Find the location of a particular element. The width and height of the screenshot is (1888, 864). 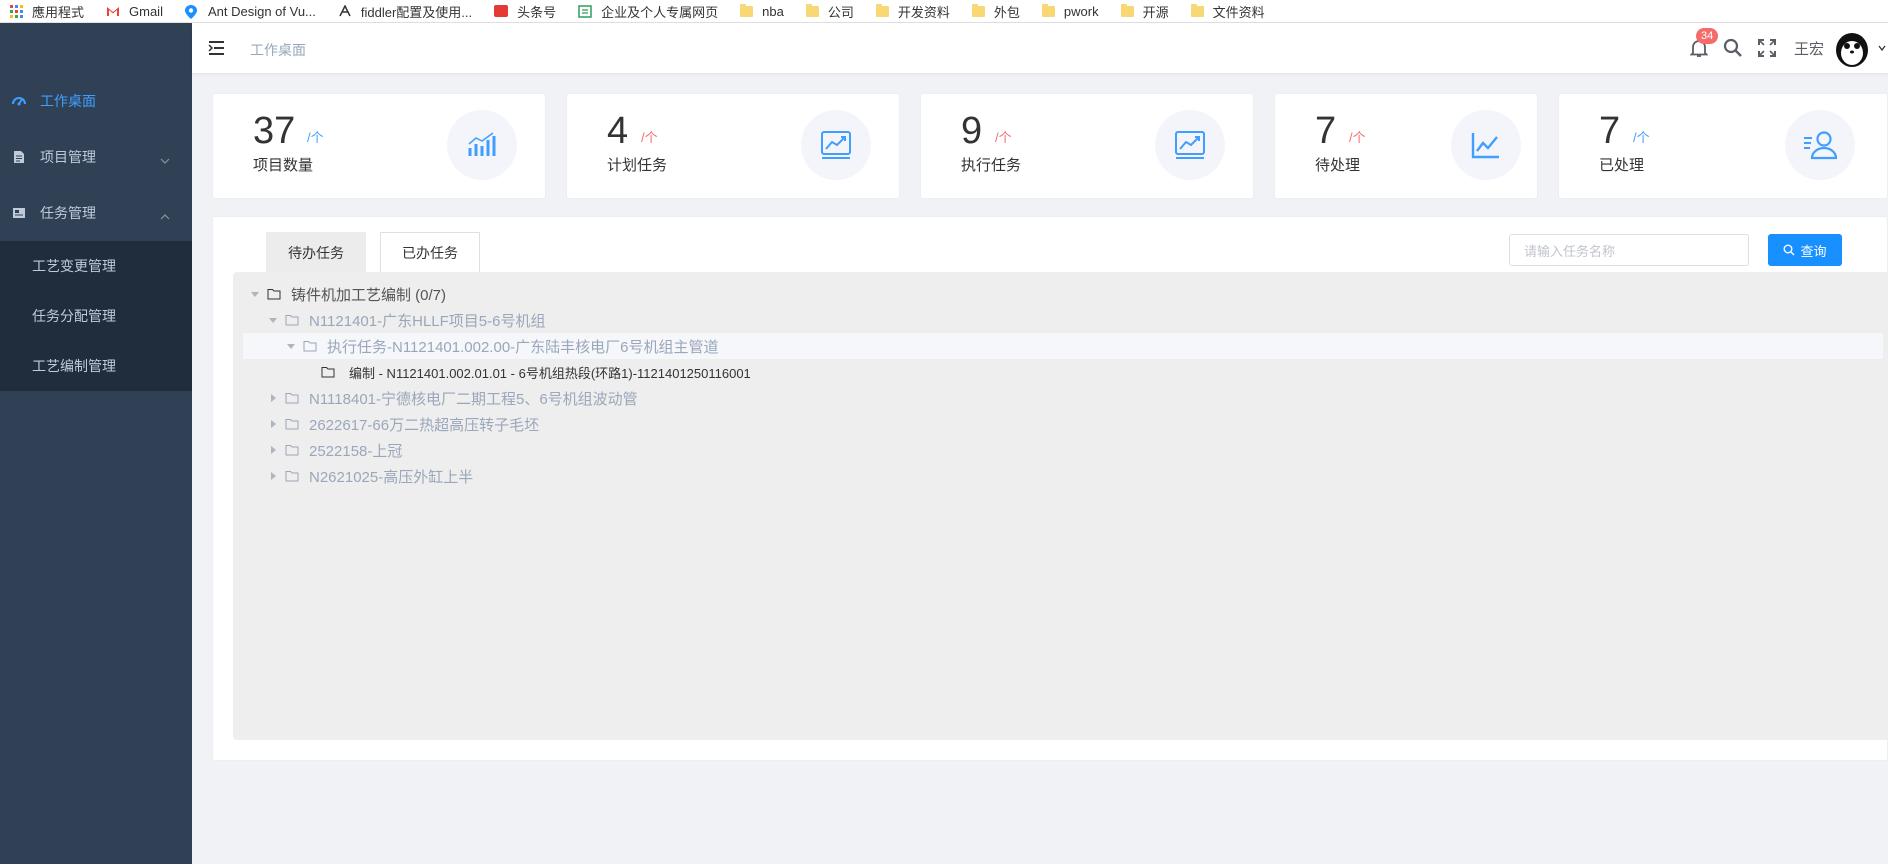

bar-chart-icon is located at coordinates (482, 145).